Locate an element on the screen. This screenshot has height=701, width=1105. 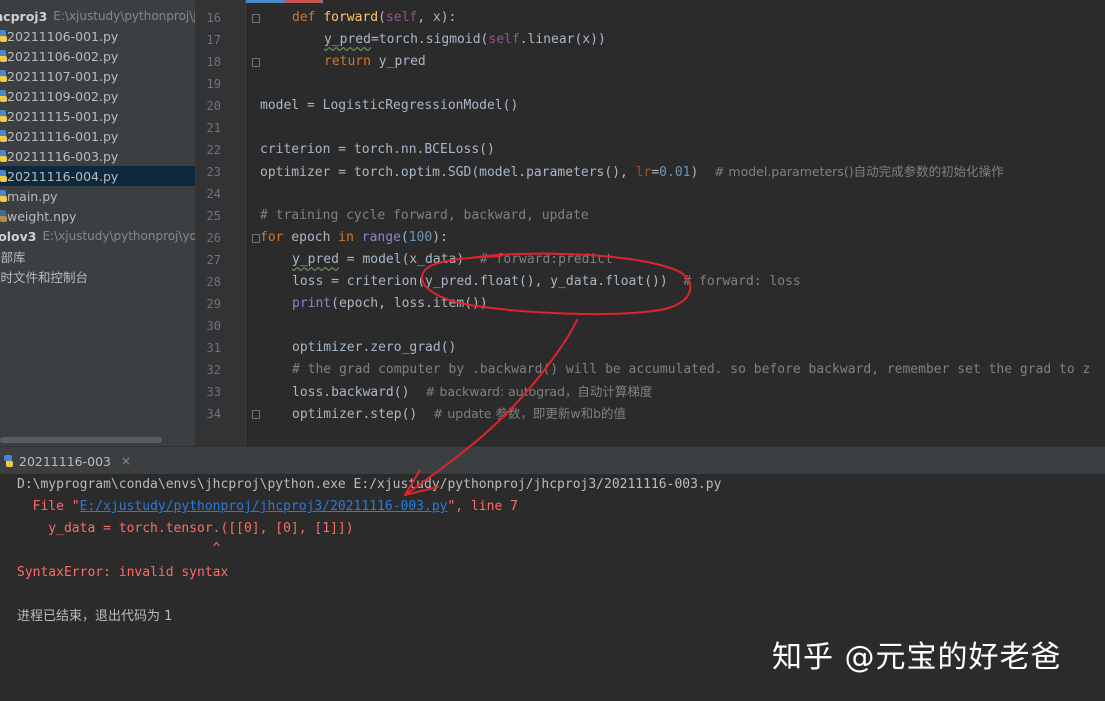
file-label: 20211106-002.py is located at coordinates (63, 56).